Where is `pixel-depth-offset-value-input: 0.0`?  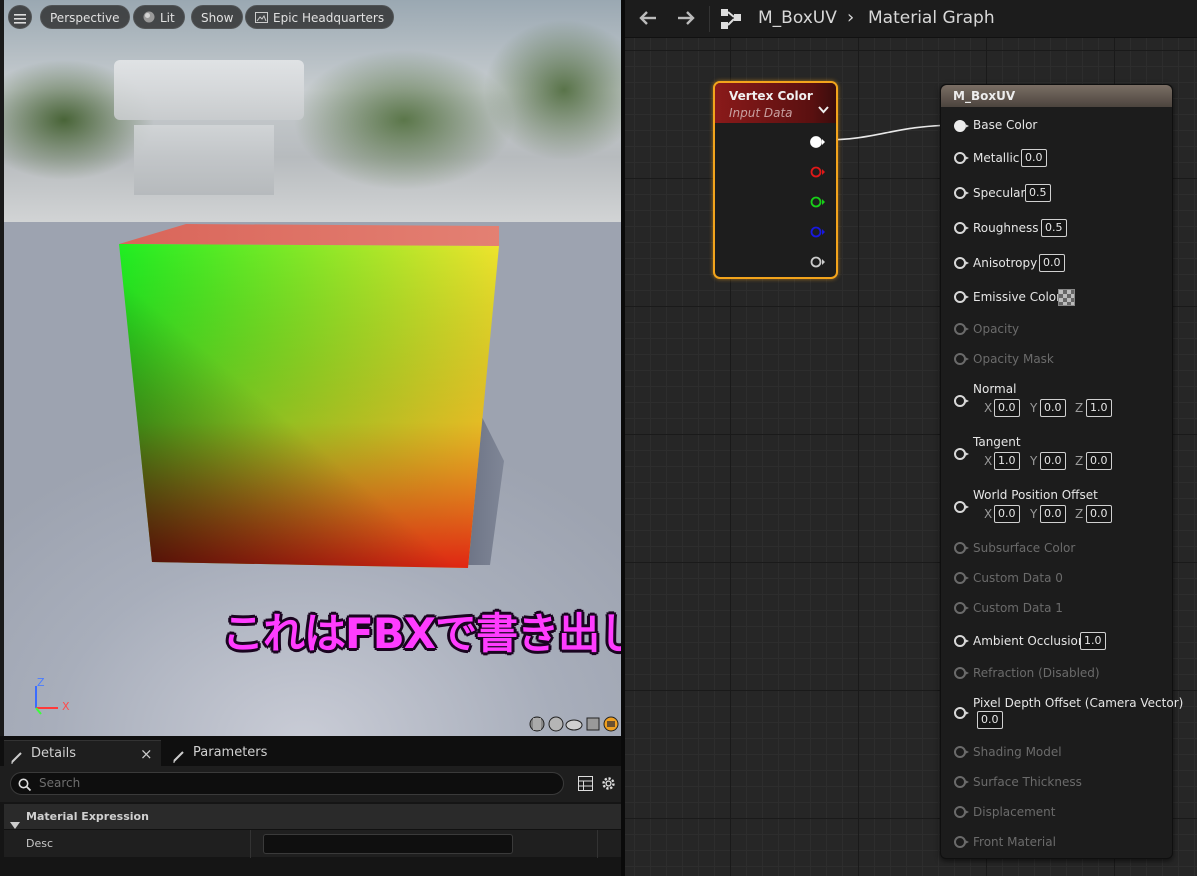 pixel-depth-offset-value-input: 0.0 is located at coordinates (990, 720).